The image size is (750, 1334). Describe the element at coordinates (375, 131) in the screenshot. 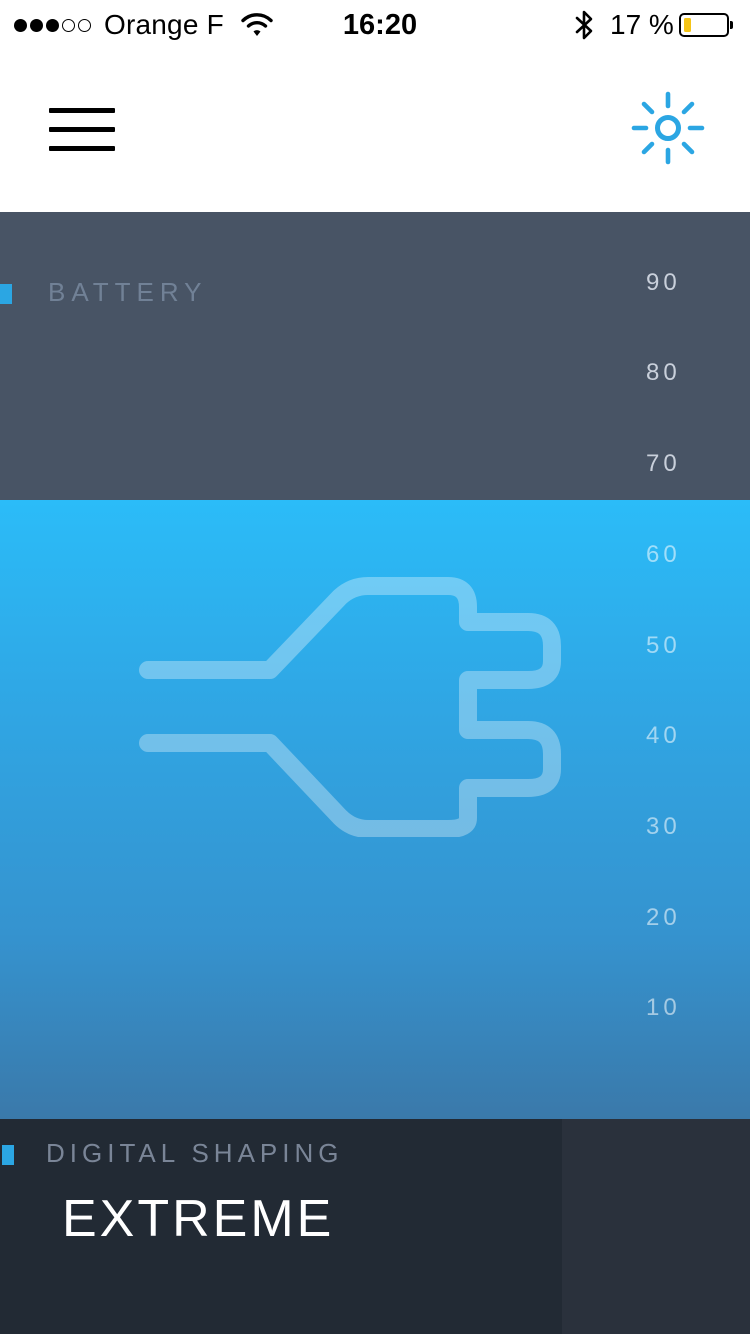

I see `top-navigation` at that location.